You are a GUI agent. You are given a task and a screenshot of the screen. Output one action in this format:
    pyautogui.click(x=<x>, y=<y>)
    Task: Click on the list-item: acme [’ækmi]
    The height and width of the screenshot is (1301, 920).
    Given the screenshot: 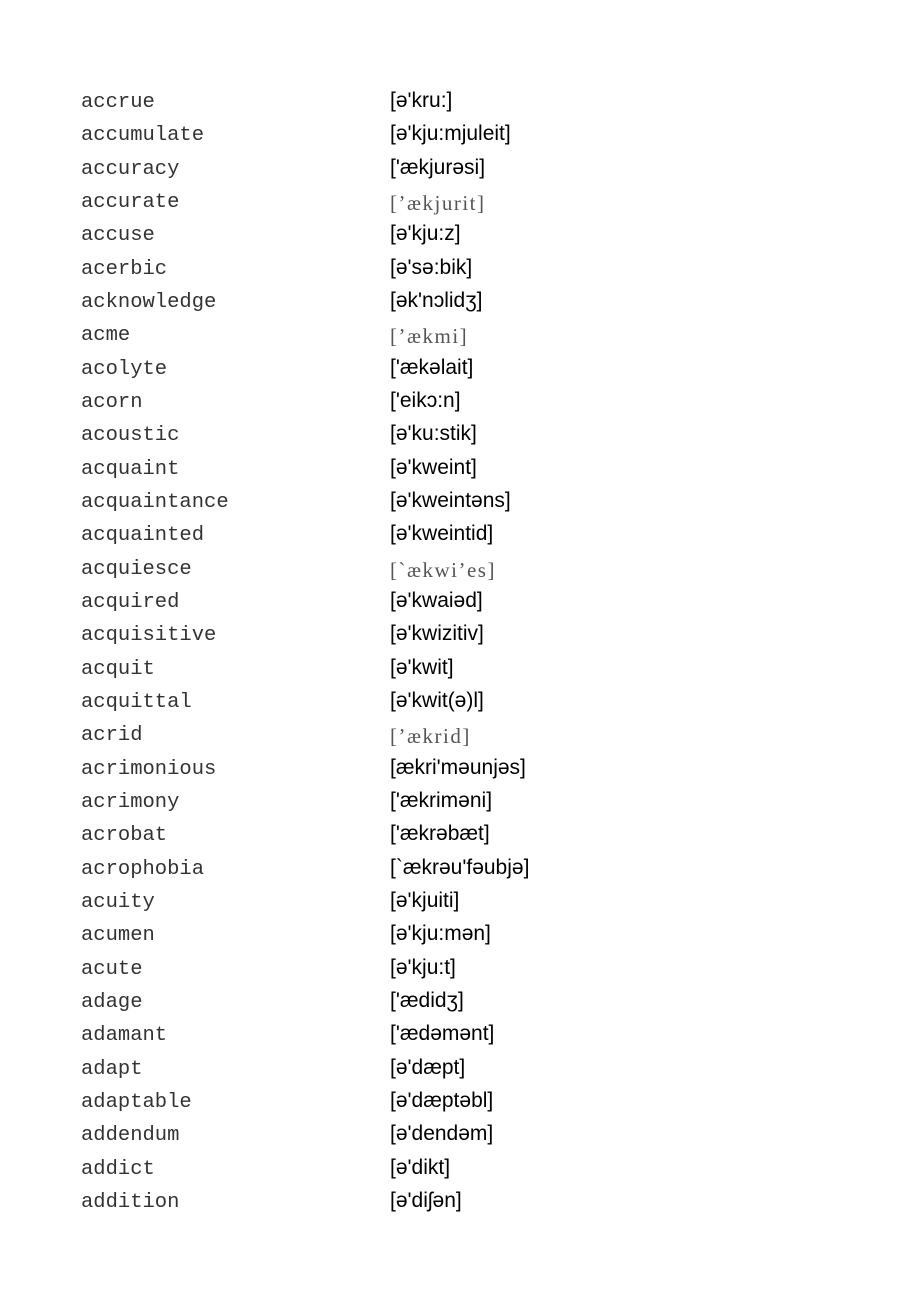 What is the action you would take?
    pyautogui.click(x=460, y=336)
    